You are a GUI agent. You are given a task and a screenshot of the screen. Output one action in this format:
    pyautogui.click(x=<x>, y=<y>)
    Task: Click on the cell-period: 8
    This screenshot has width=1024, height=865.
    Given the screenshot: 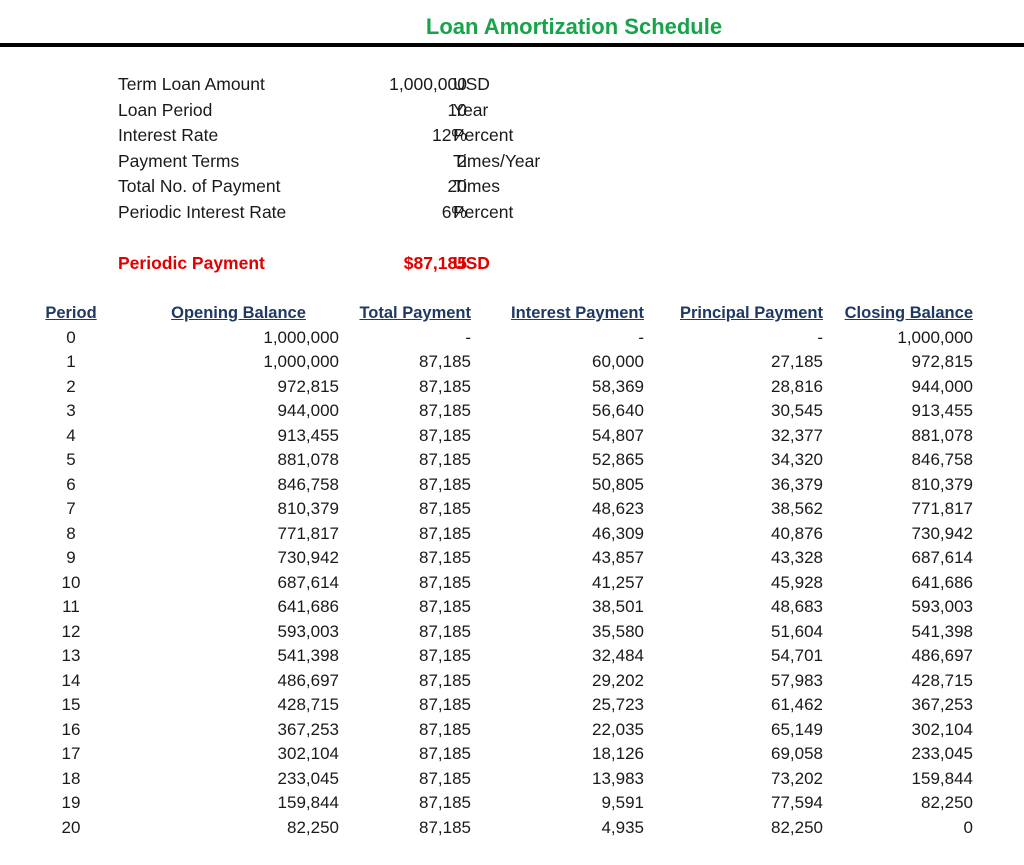 What is the action you would take?
    pyautogui.click(x=71, y=533)
    